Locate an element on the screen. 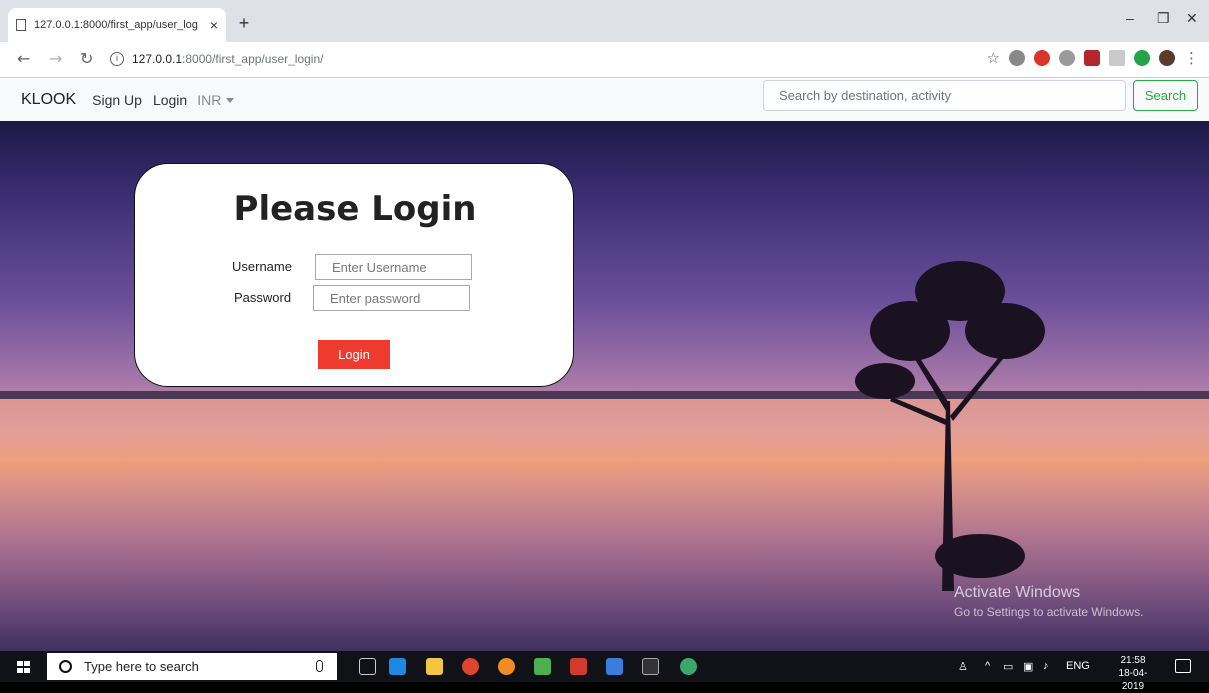 The image size is (1209, 693). volume-icon: ♪ is located at coordinates (1046, 666).